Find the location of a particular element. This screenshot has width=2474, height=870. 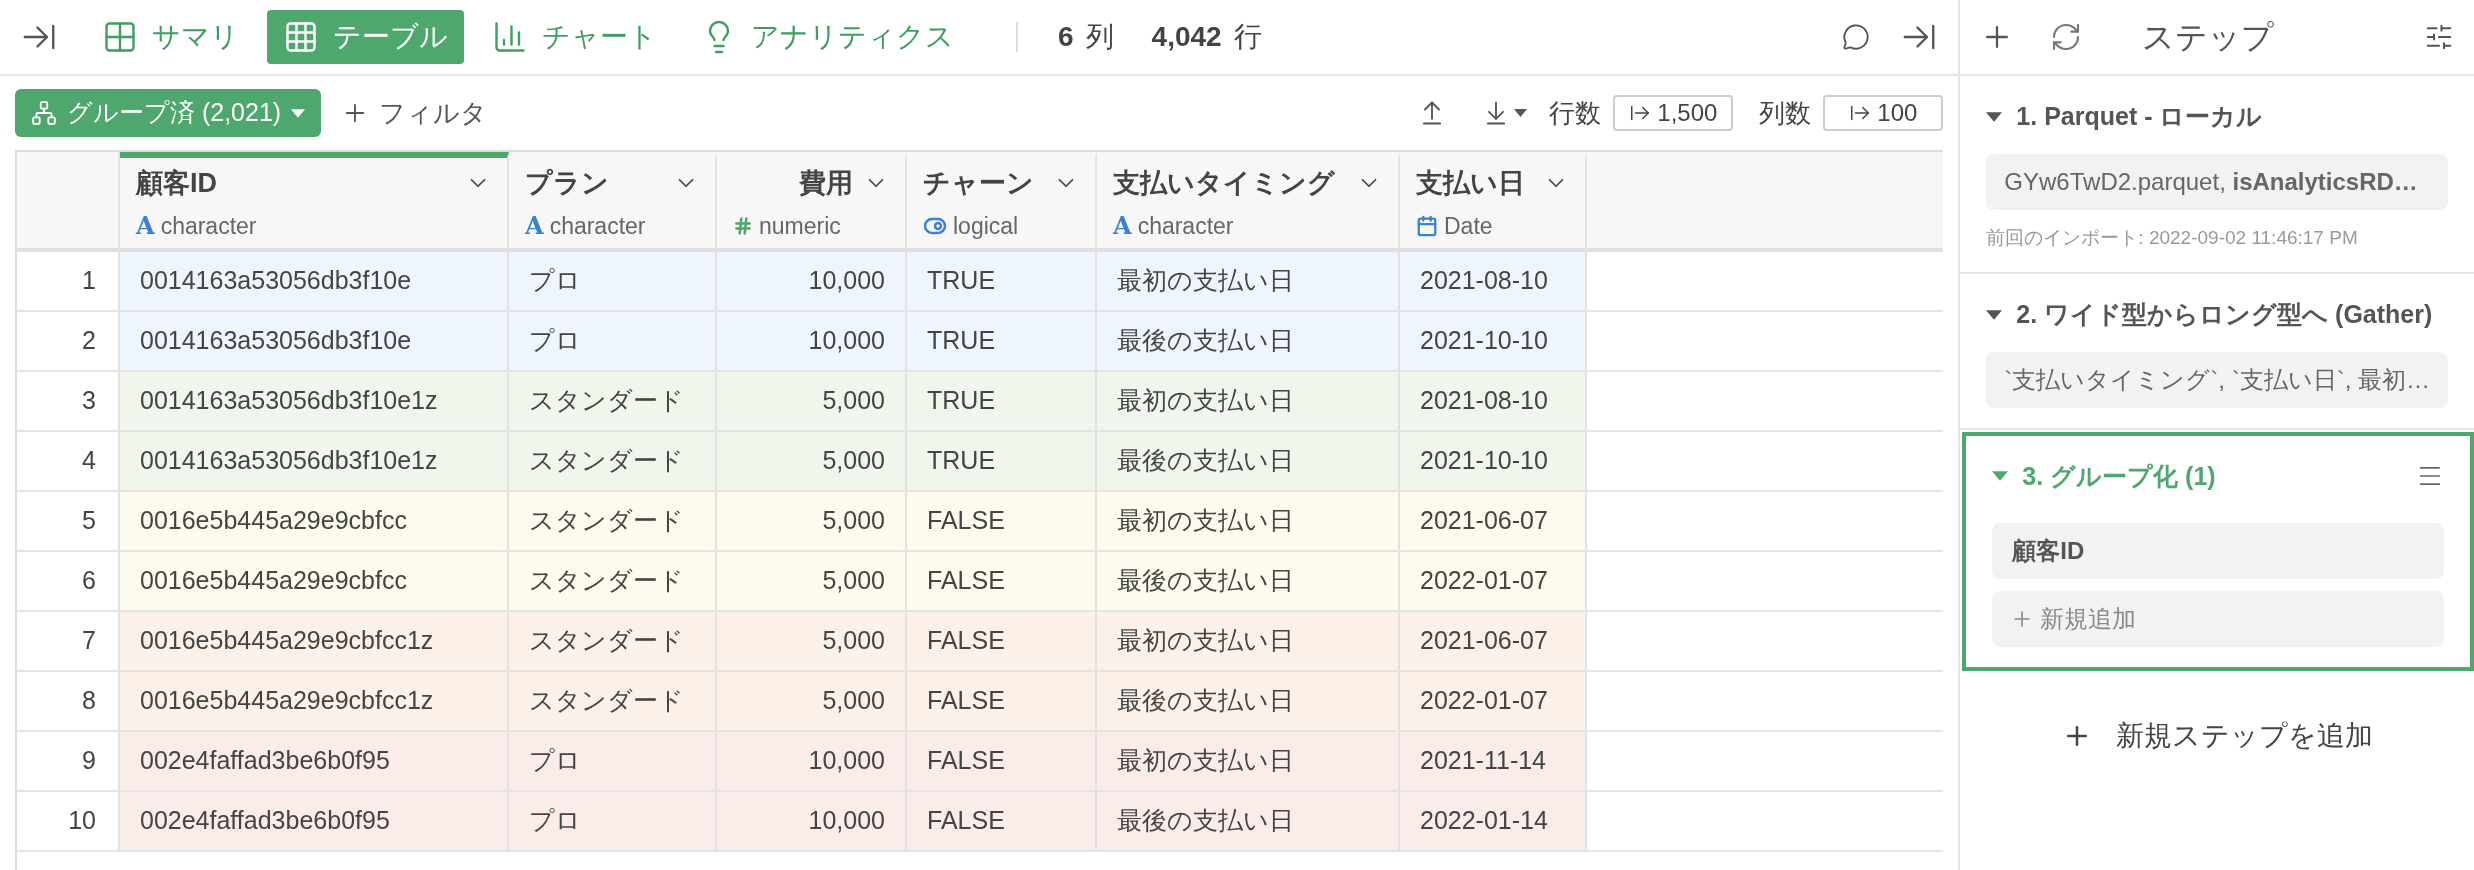

step-card: 1. Parquet - ローカル GYw6TwD2.parquet, isAnalyticsRD… 前回のインポート: 2022-09-02 11:46:17 PM is located at coordinates (2217, 175).